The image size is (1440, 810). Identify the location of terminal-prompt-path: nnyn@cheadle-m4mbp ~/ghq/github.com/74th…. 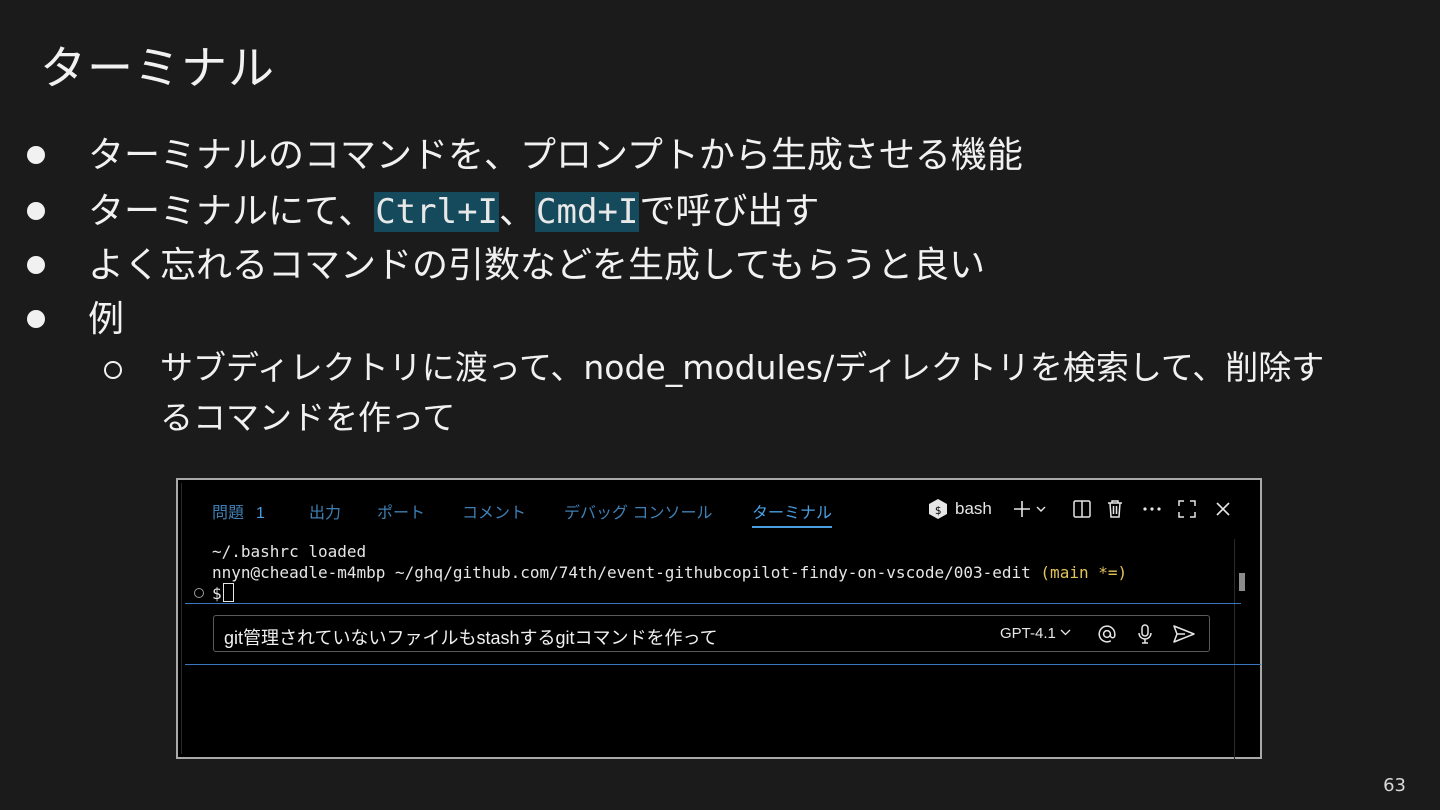
(626, 572).